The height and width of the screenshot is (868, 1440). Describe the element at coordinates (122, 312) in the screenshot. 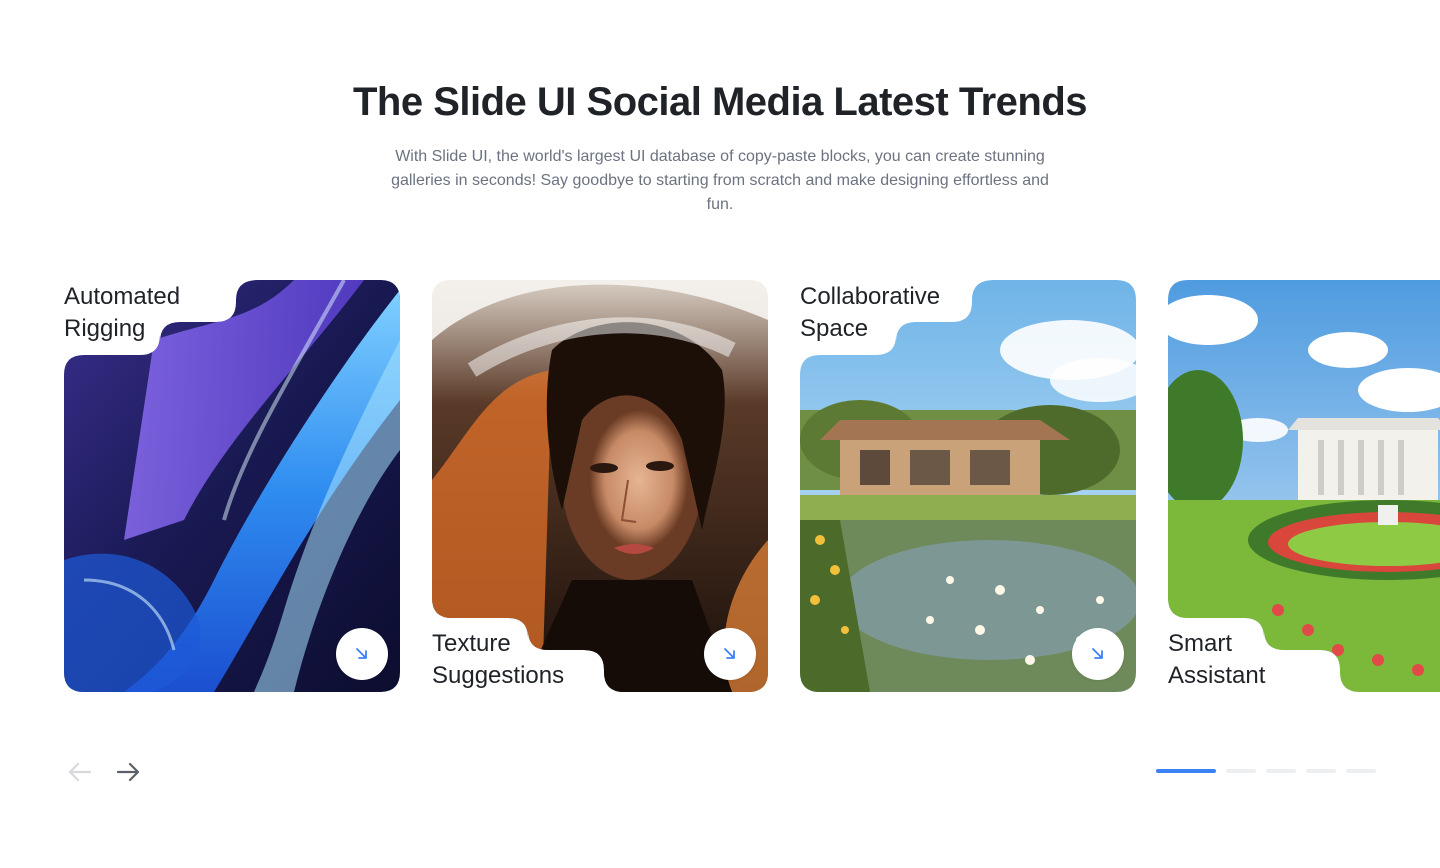

I see `card-title: Automated Rigging` at that location.